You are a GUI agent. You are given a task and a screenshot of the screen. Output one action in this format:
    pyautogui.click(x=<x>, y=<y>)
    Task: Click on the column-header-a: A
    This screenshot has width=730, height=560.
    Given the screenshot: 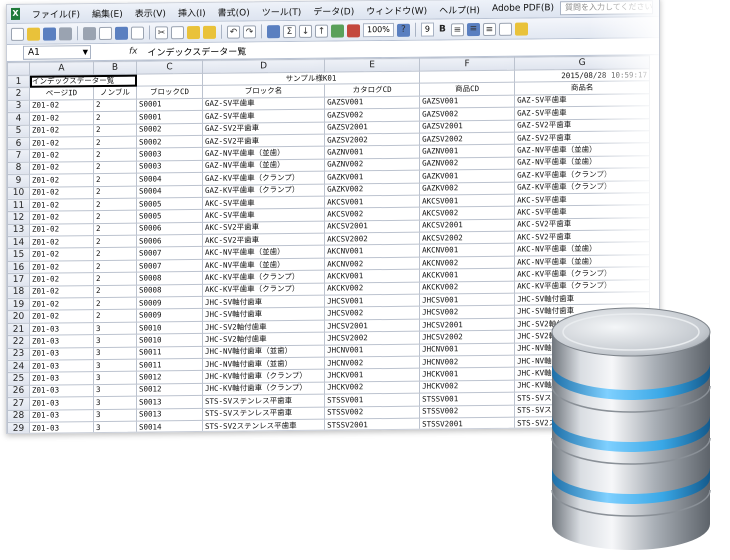 What is the action you would take?
    pyautogui.click(x=61, y=68)
    